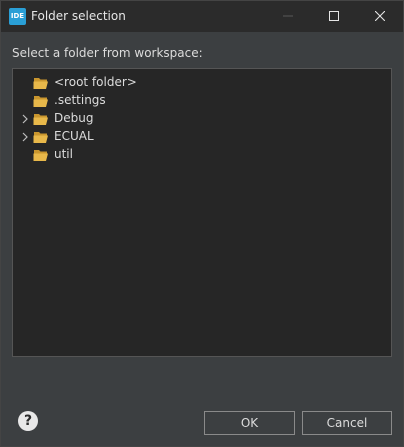  What do you see at coordinates (63, 154) in the screenshot?
I see `tree-item-label: util` at bounding box center [63, 154].